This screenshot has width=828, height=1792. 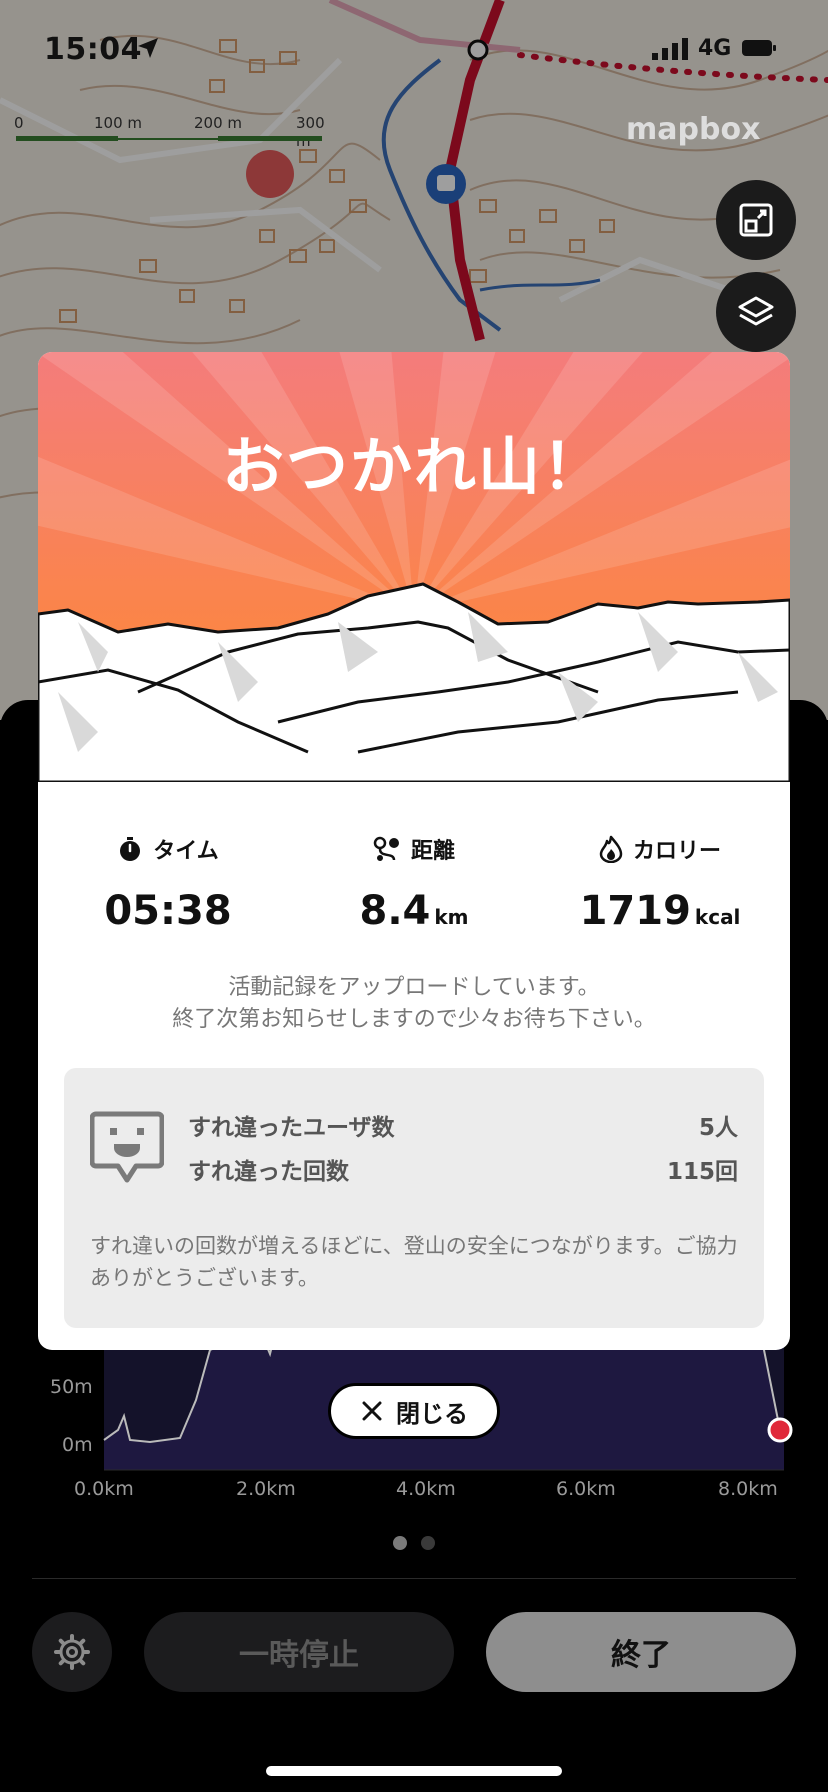 I want to click on expand-icon, so click(x=756, y=220).